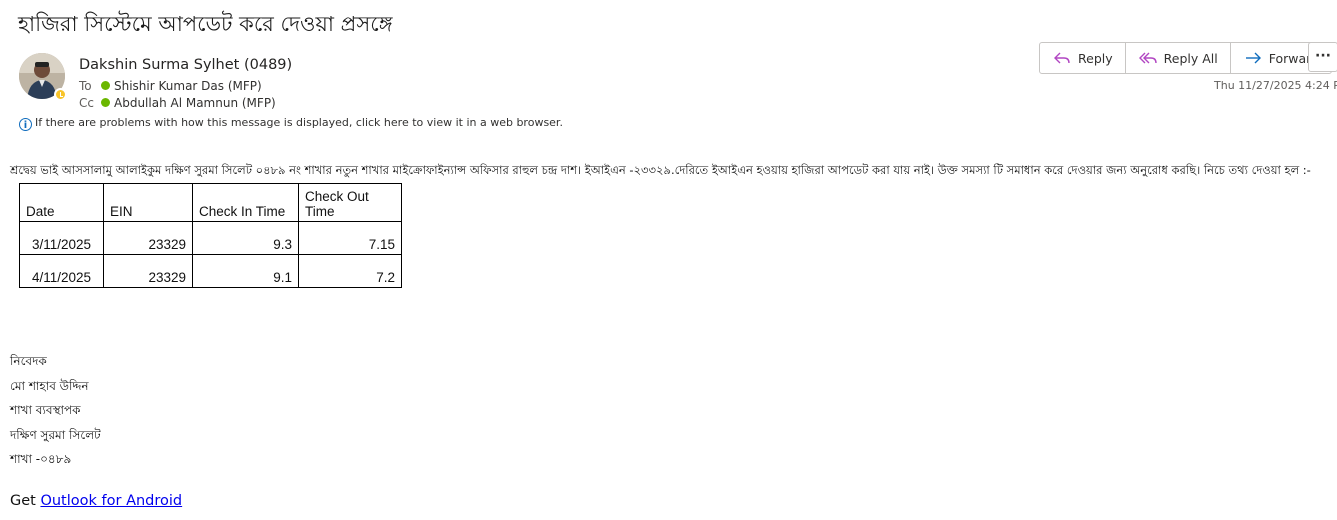  What do you see at coordinates (41, 459) in the screenshot?
I see `signature-line: শাখা -০৪৮৯` at bounding box center [41, 459].